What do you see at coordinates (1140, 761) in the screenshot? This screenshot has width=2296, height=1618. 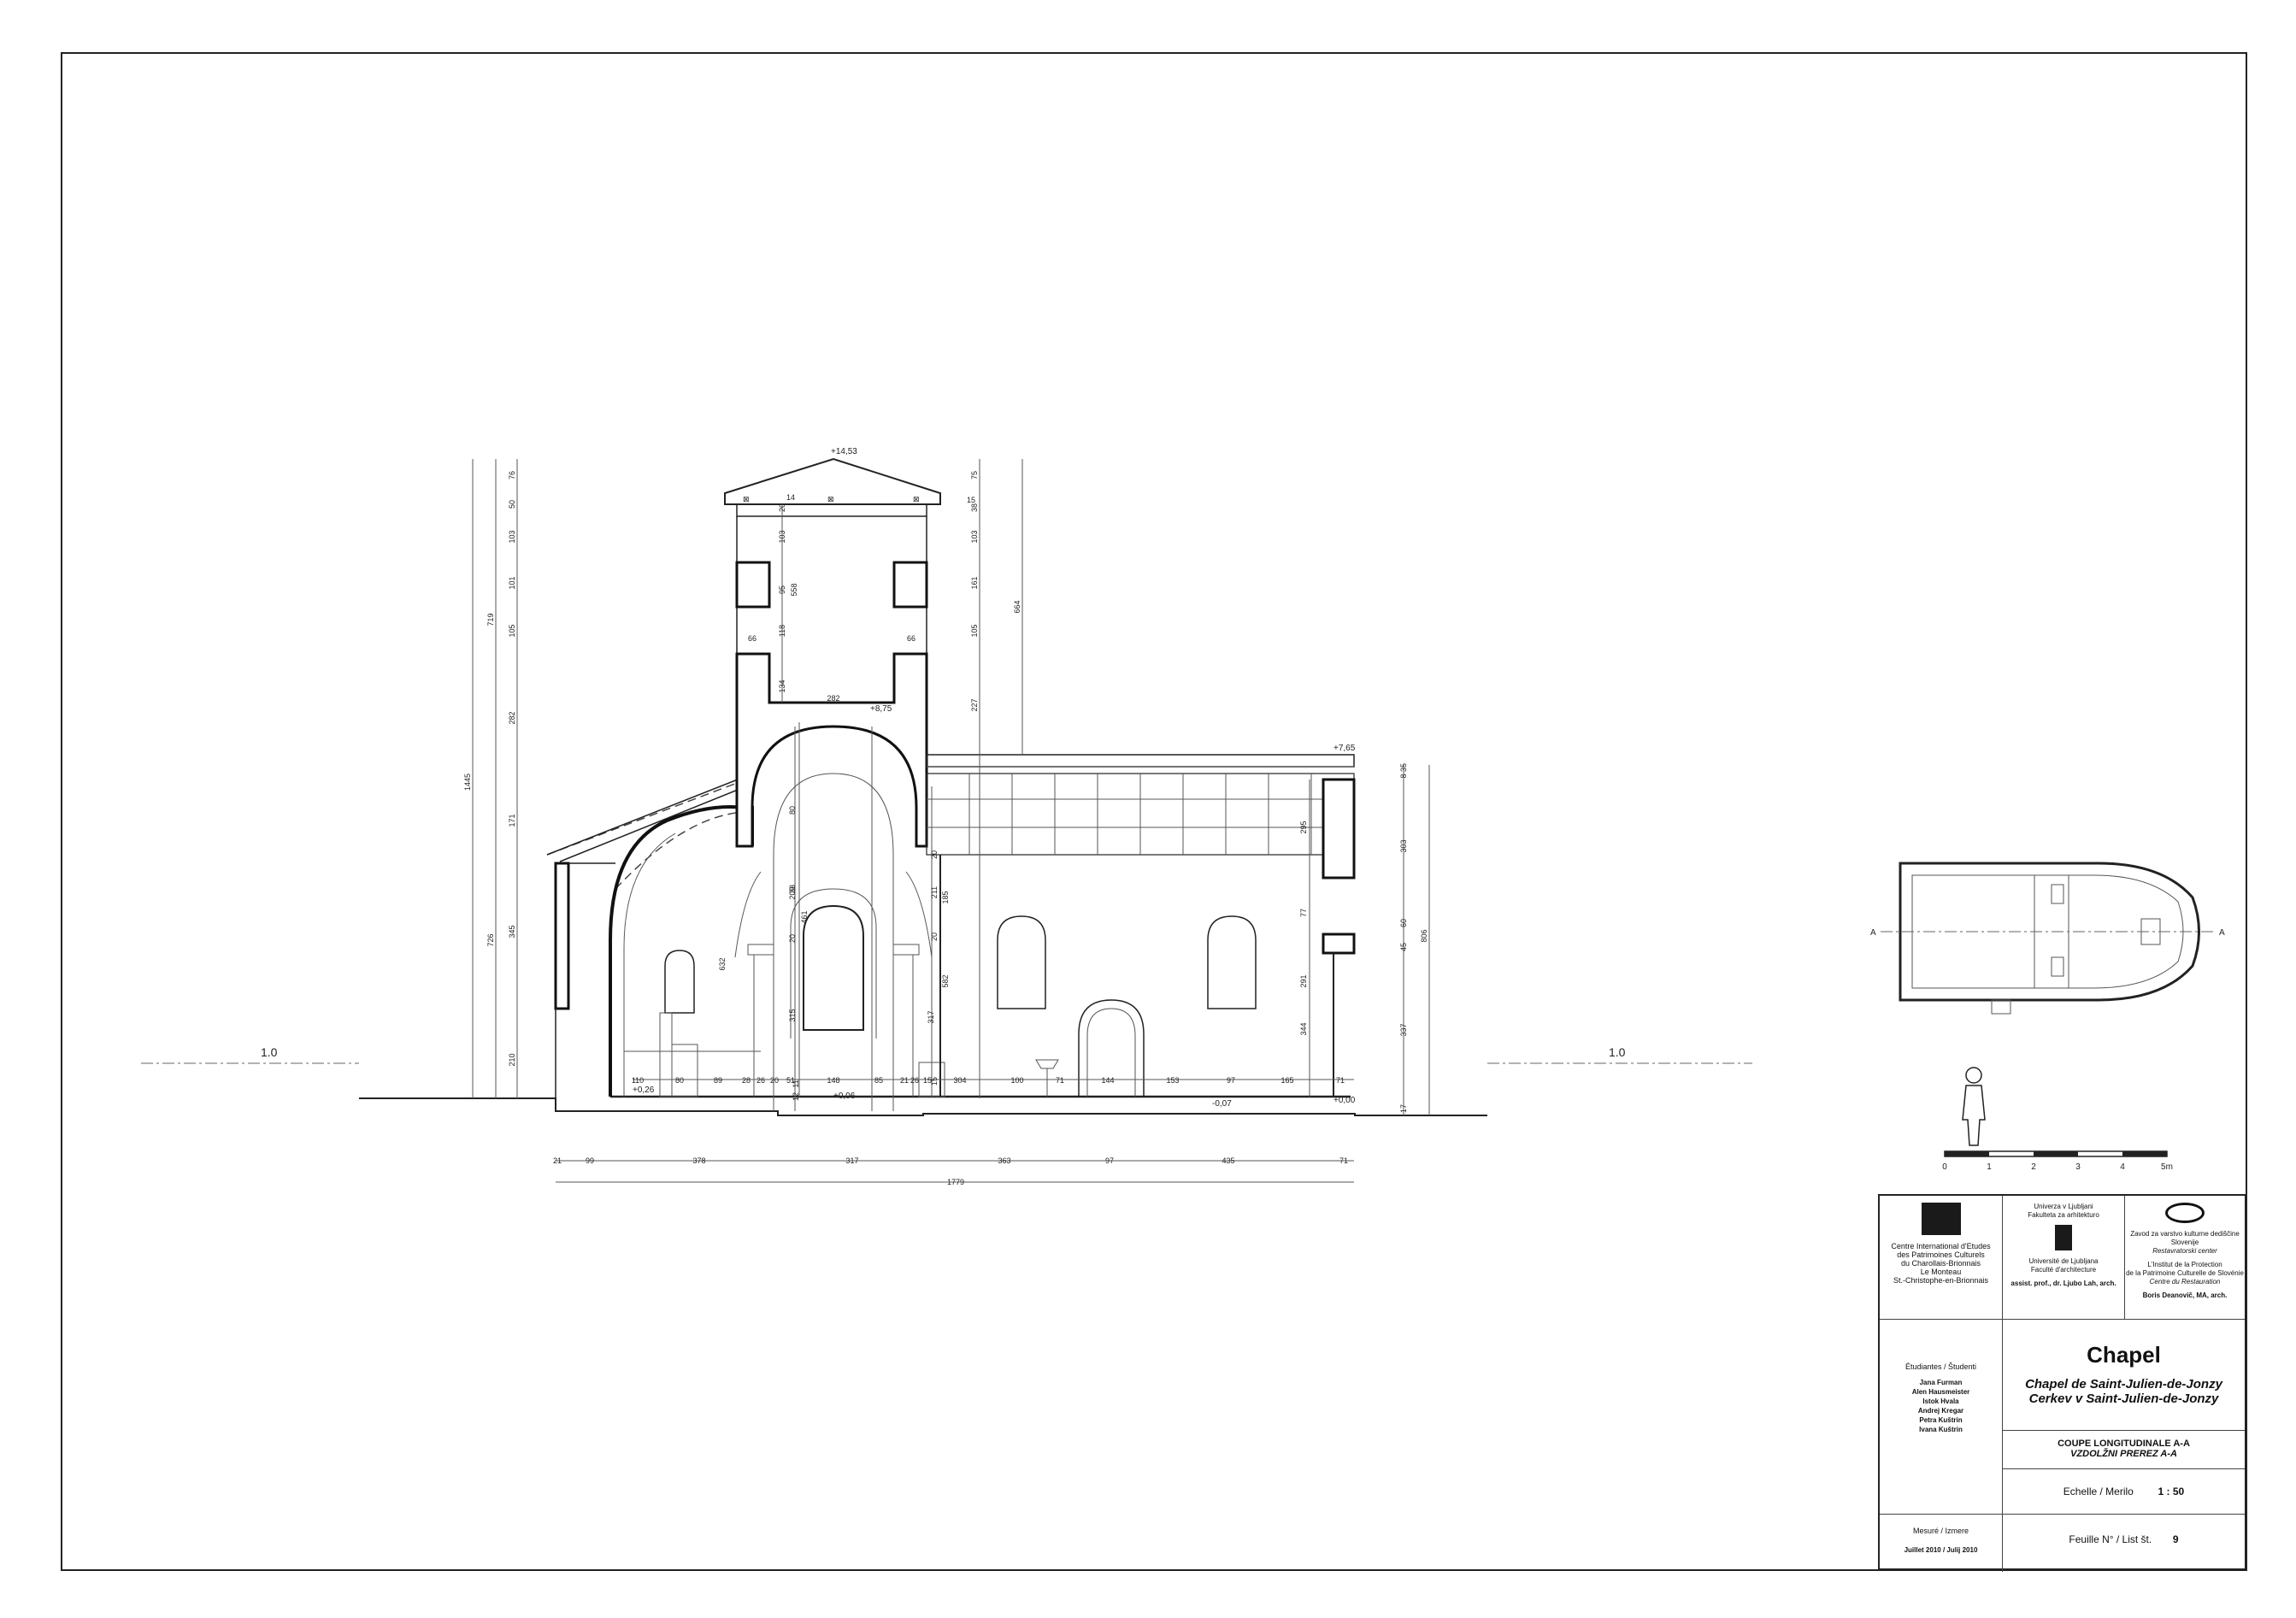 I see `nave-roof` at bounding box center [1140, 761].